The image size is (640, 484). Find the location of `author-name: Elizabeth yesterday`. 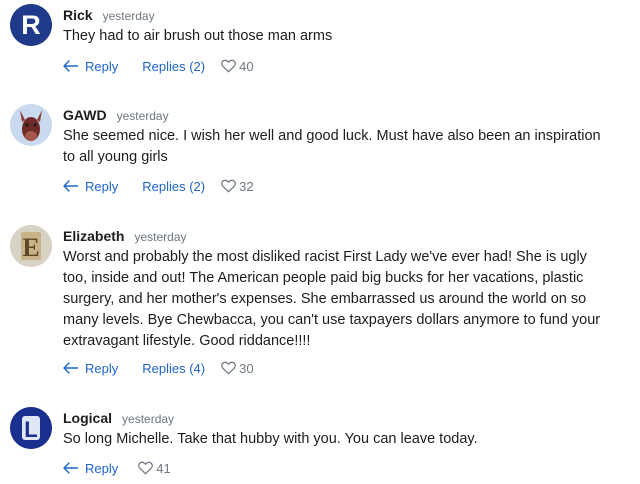

author-name: Elizabeth yesterday is located at coordinates (125, 236).